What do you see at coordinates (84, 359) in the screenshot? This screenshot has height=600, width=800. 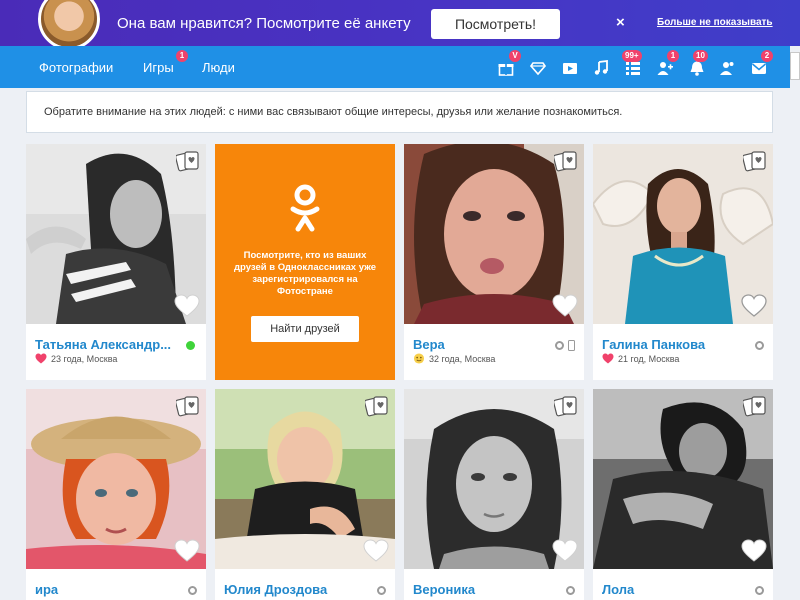 I see `profile-age-city: 23 года, Москва` at bounding box center [84, 359].